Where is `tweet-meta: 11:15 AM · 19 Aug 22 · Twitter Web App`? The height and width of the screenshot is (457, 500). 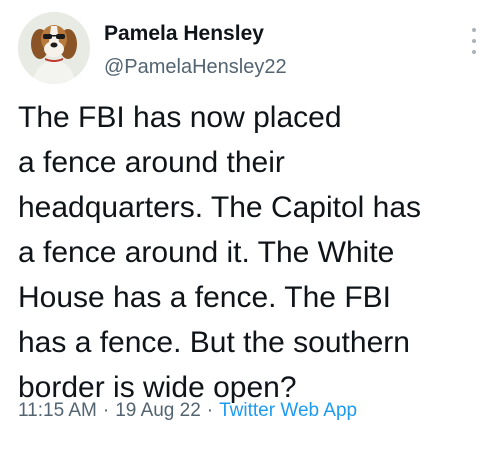 tweet-meta: 11:15 AM · 19 Aug 22 · Twitter Web App is located at coordinates (187, 411).